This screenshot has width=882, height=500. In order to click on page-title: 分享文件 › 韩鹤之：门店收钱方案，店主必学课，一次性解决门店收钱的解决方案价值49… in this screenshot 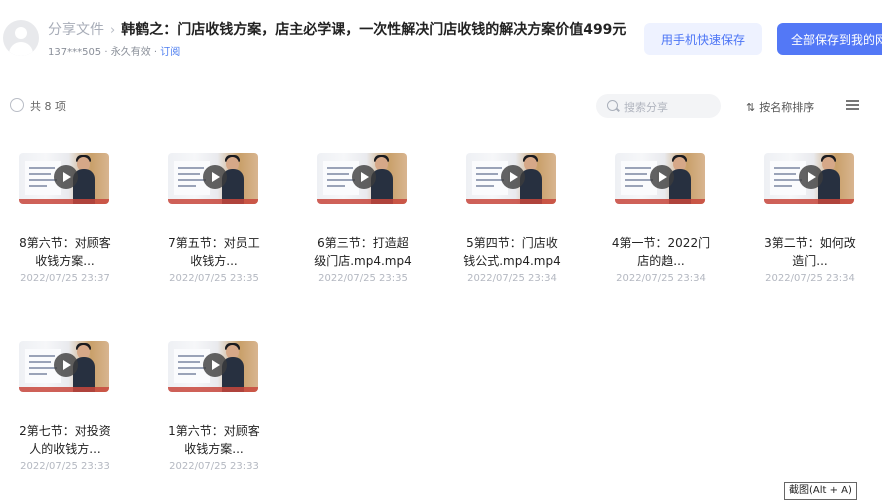, I will do `click(348, 30)`.